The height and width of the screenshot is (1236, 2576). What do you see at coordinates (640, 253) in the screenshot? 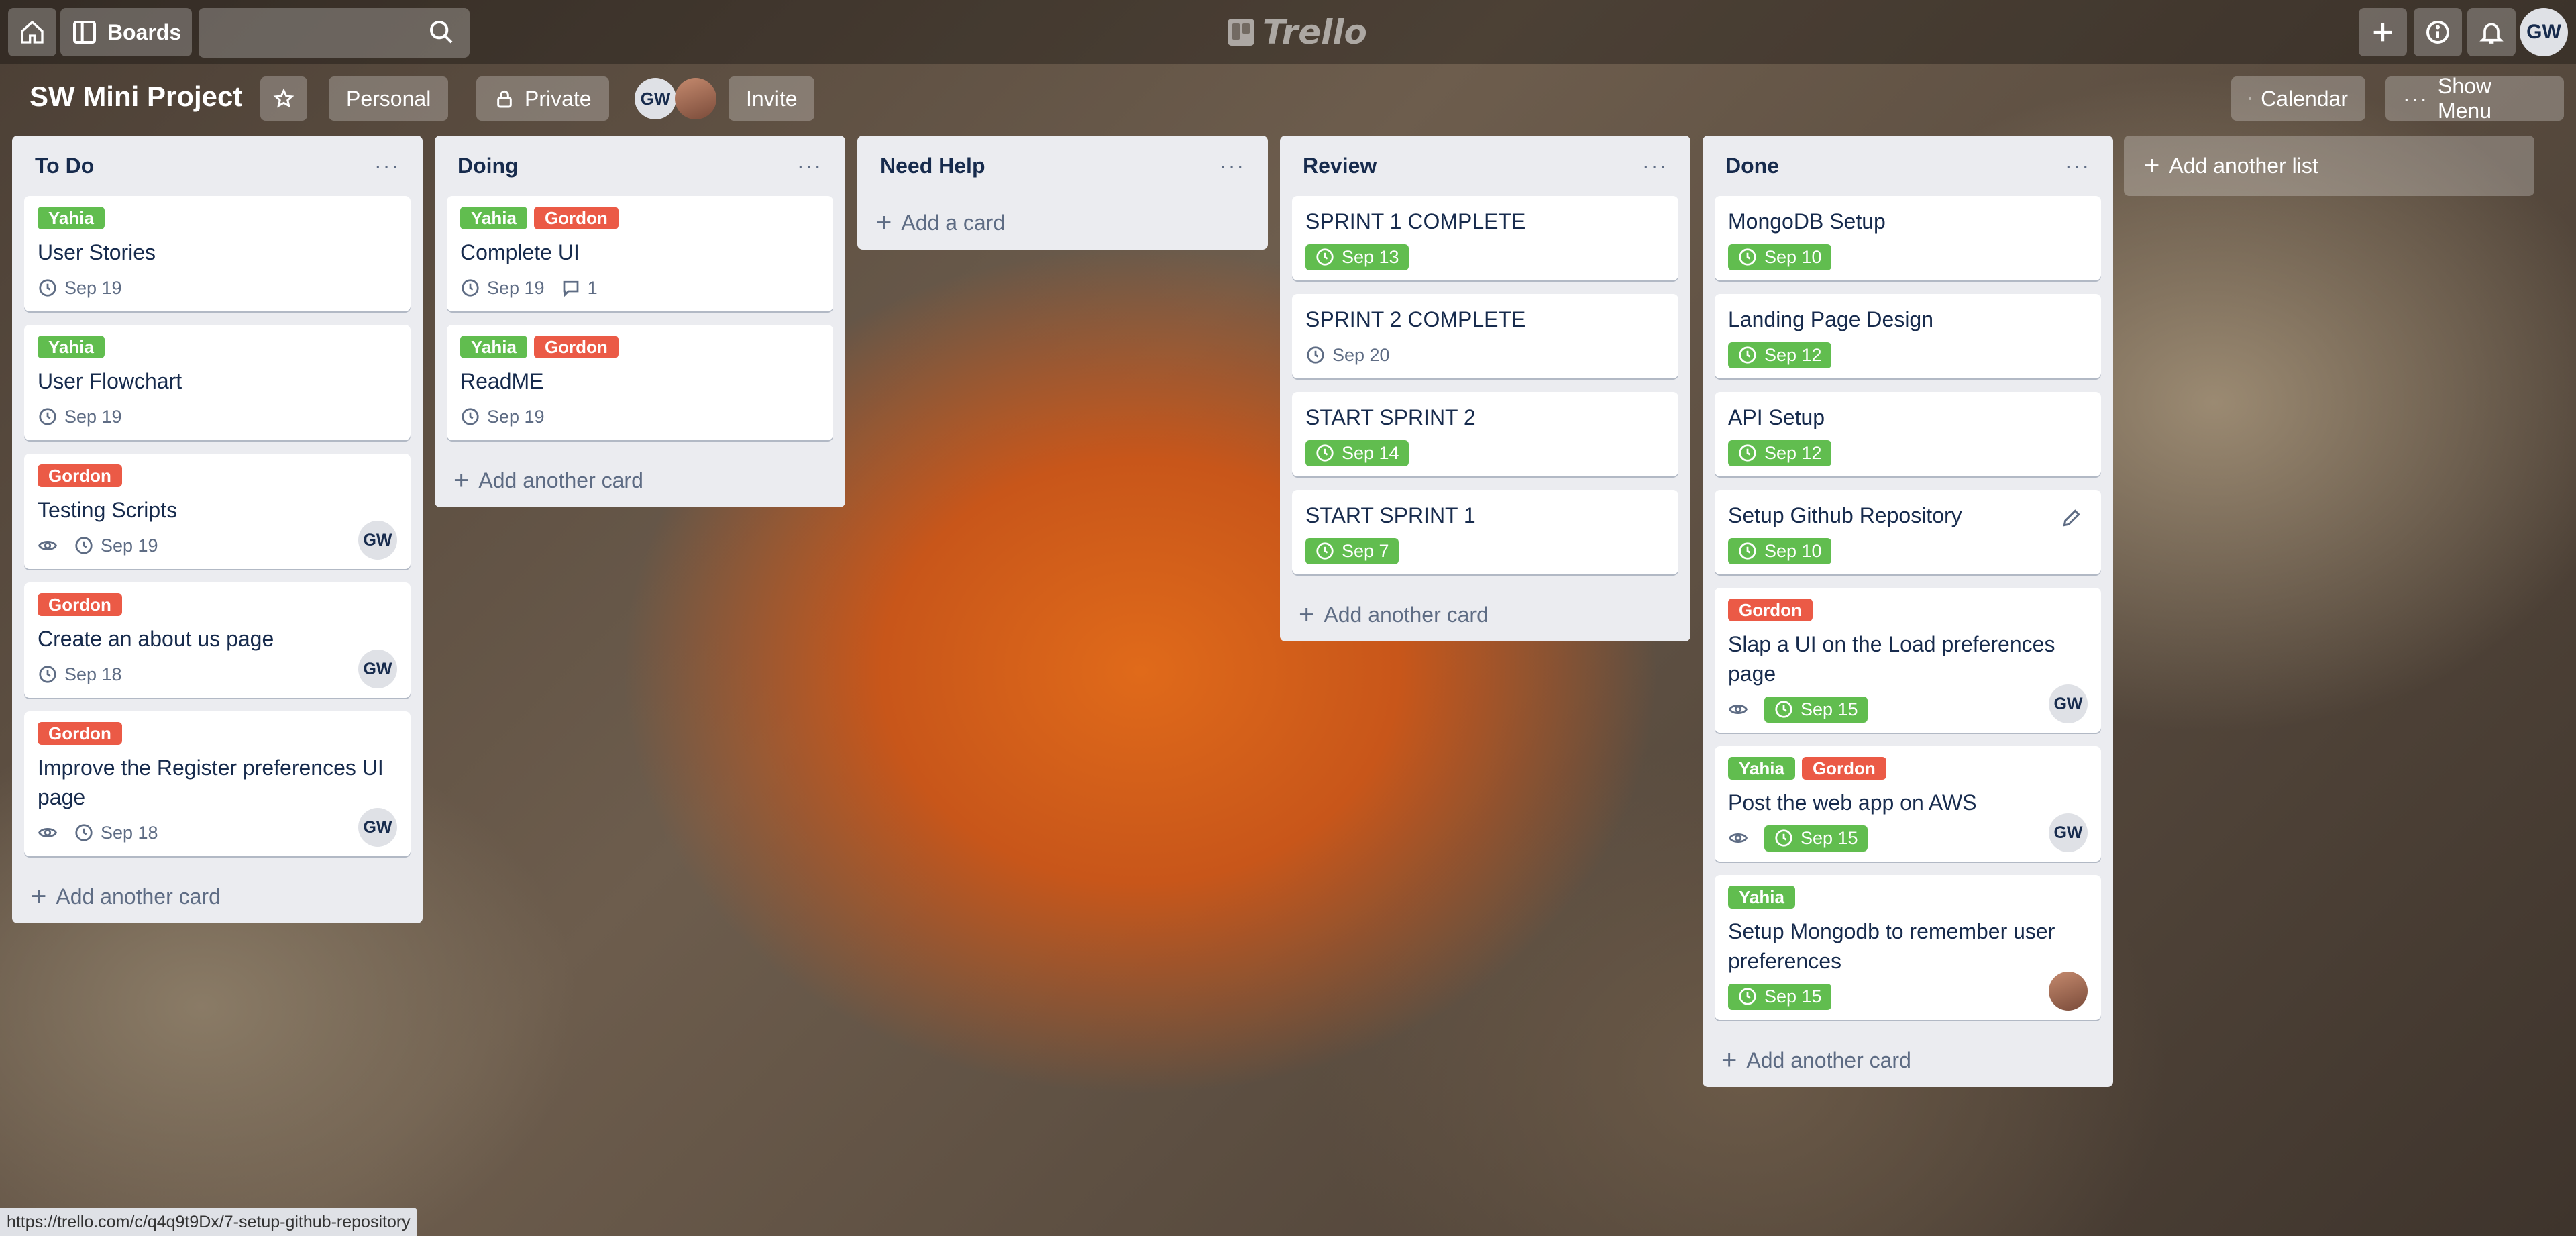
I see `card: Yahia Gordon Complete UI Sep 19 1` at bounding box center [640, 253].